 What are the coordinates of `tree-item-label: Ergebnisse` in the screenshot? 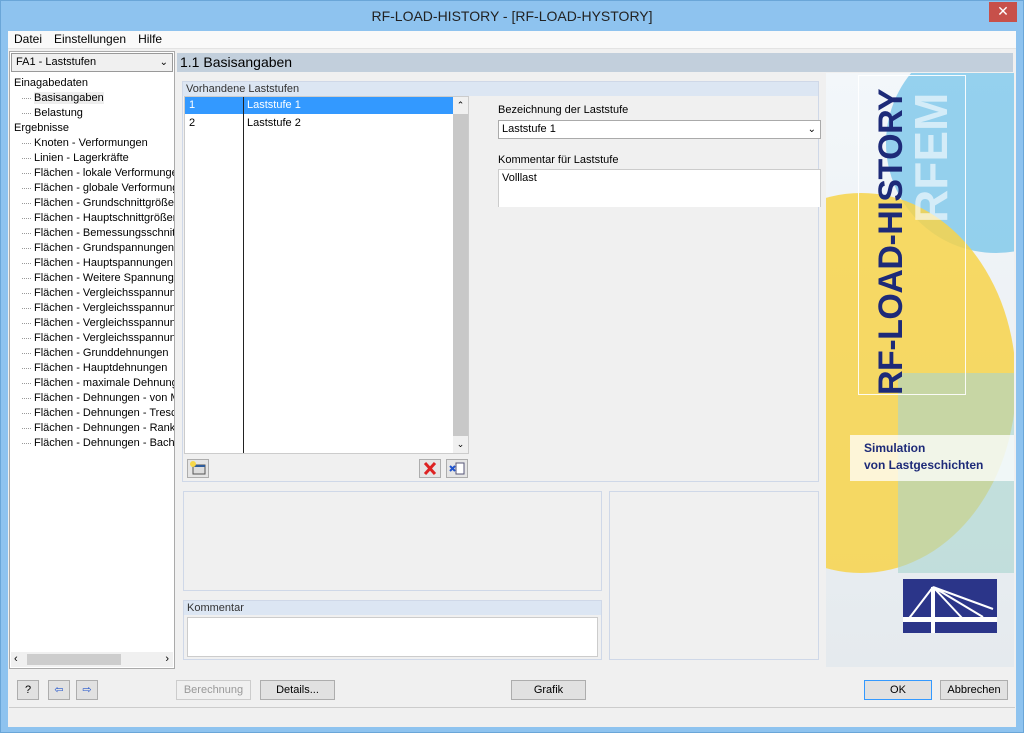 It's located at (42, 128).